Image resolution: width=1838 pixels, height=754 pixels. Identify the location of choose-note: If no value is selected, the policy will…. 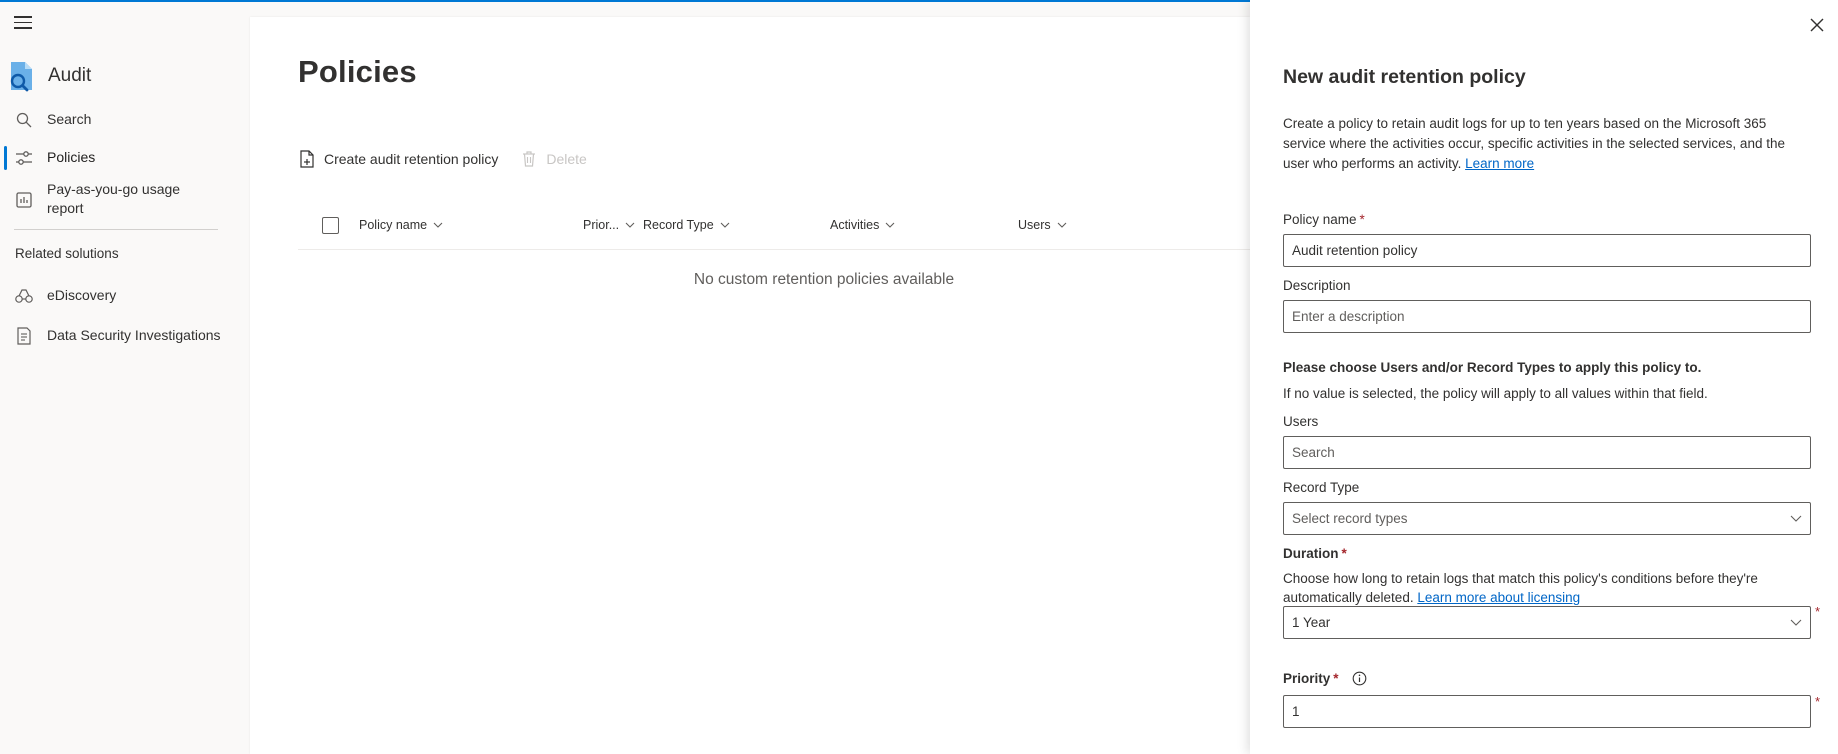
(1495, 393).